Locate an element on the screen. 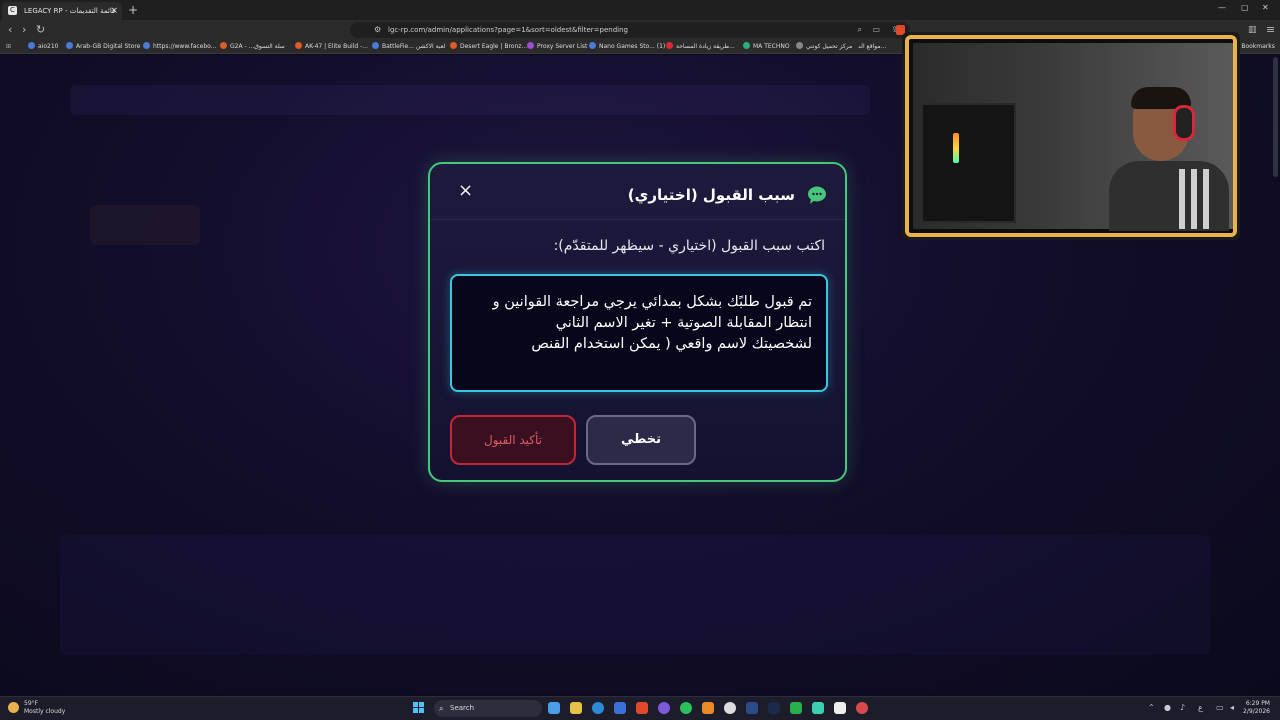  sidebar-icon: ▥ is located at coordinates (1252, 30).